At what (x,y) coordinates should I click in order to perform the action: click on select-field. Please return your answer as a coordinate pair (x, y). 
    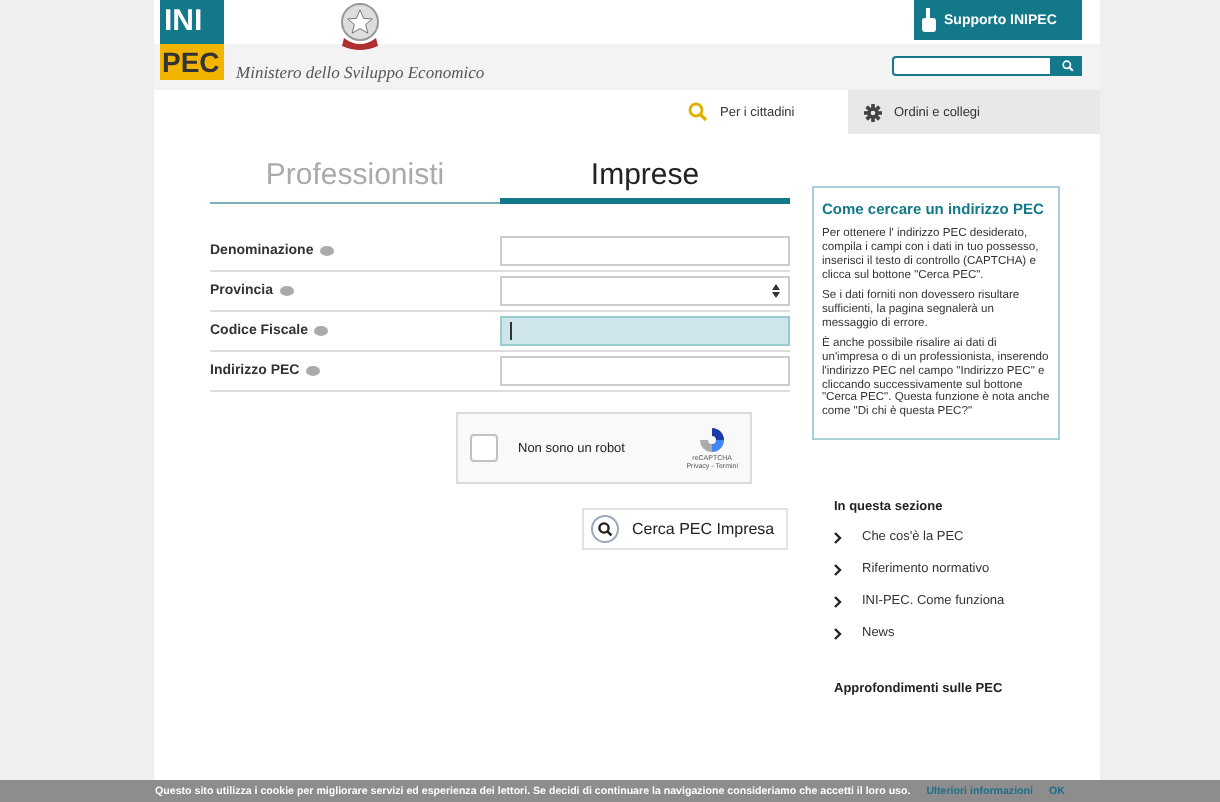
    Looking at the image, I should click on (645, 291).